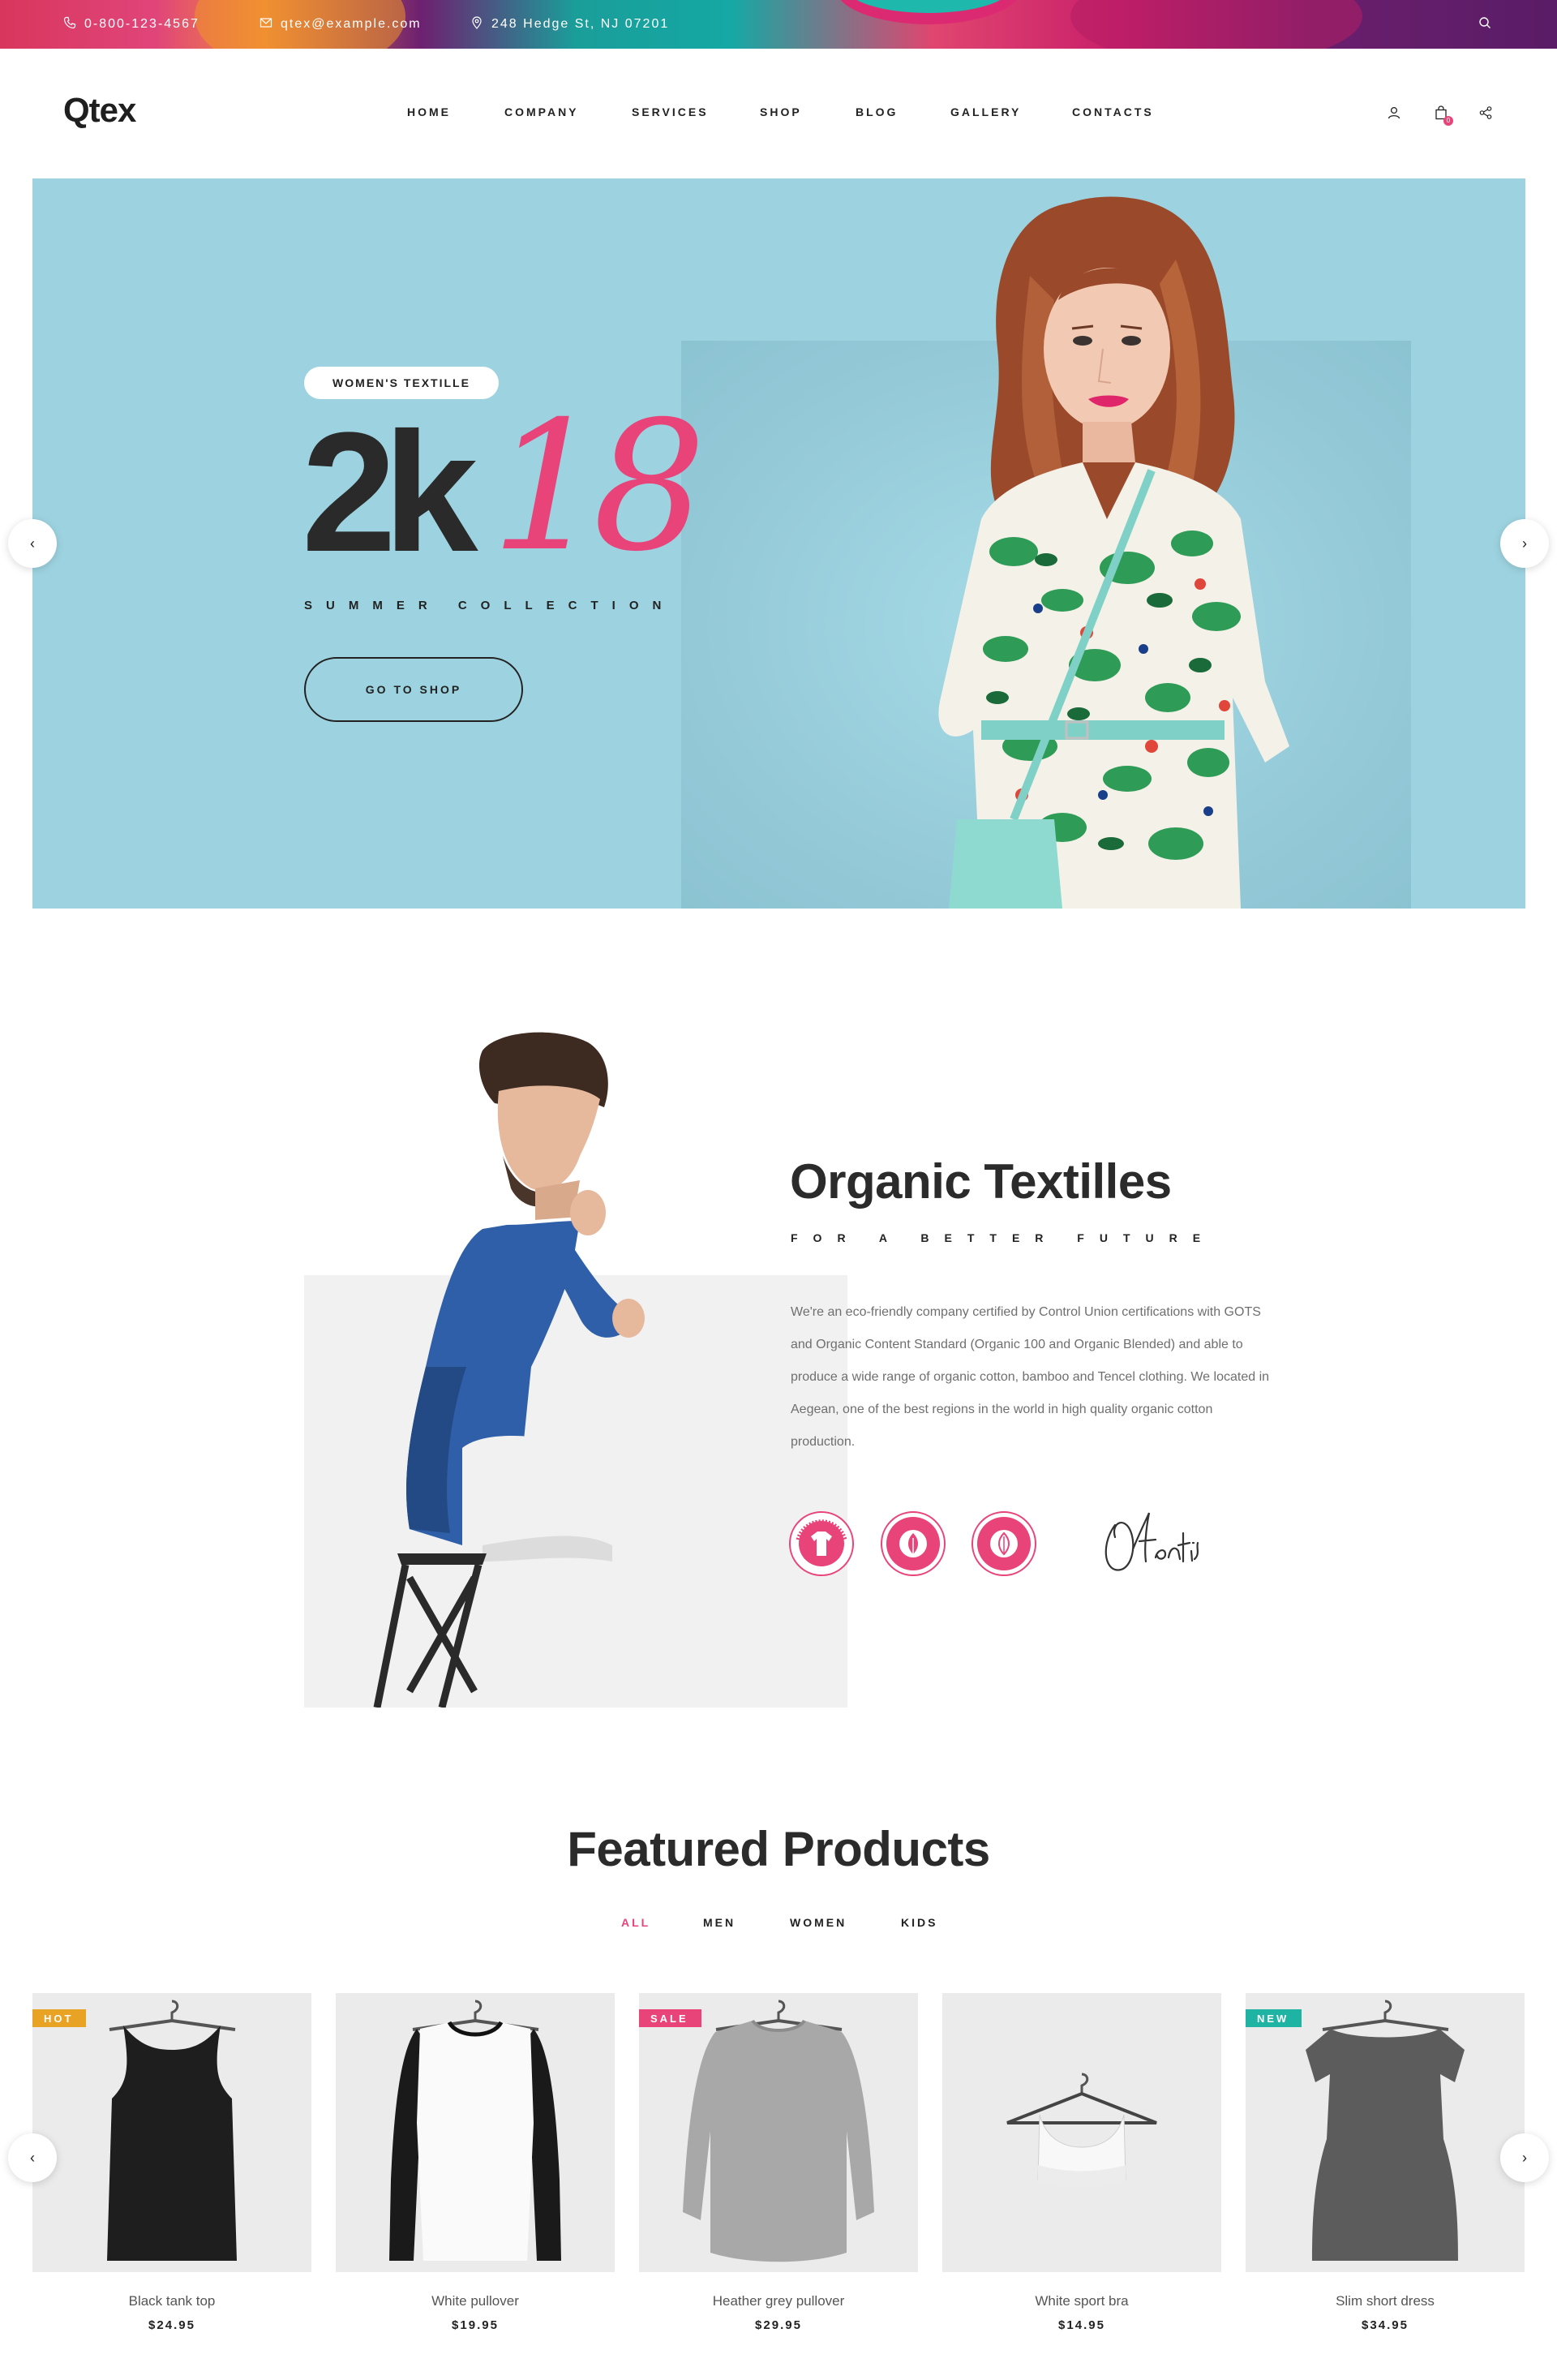  Describe the element at coordinates (670, 111) in the screenshot. I see `nav-services: SERVICES` at that location.